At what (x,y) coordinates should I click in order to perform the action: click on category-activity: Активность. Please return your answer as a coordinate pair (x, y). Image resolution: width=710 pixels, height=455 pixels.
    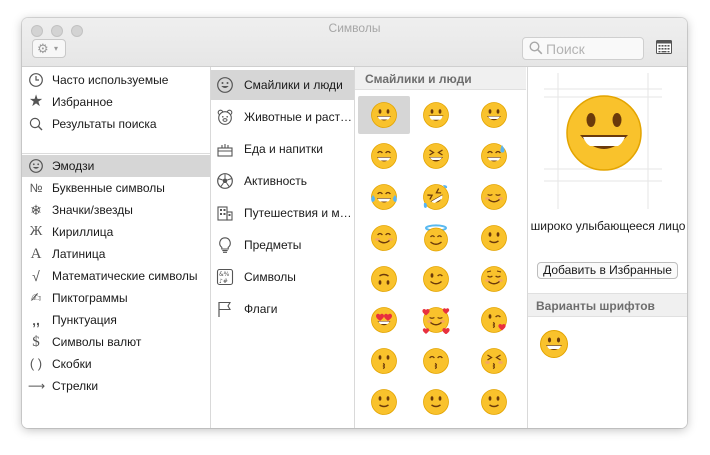
    Looking at the image, I should click on (282, 181).